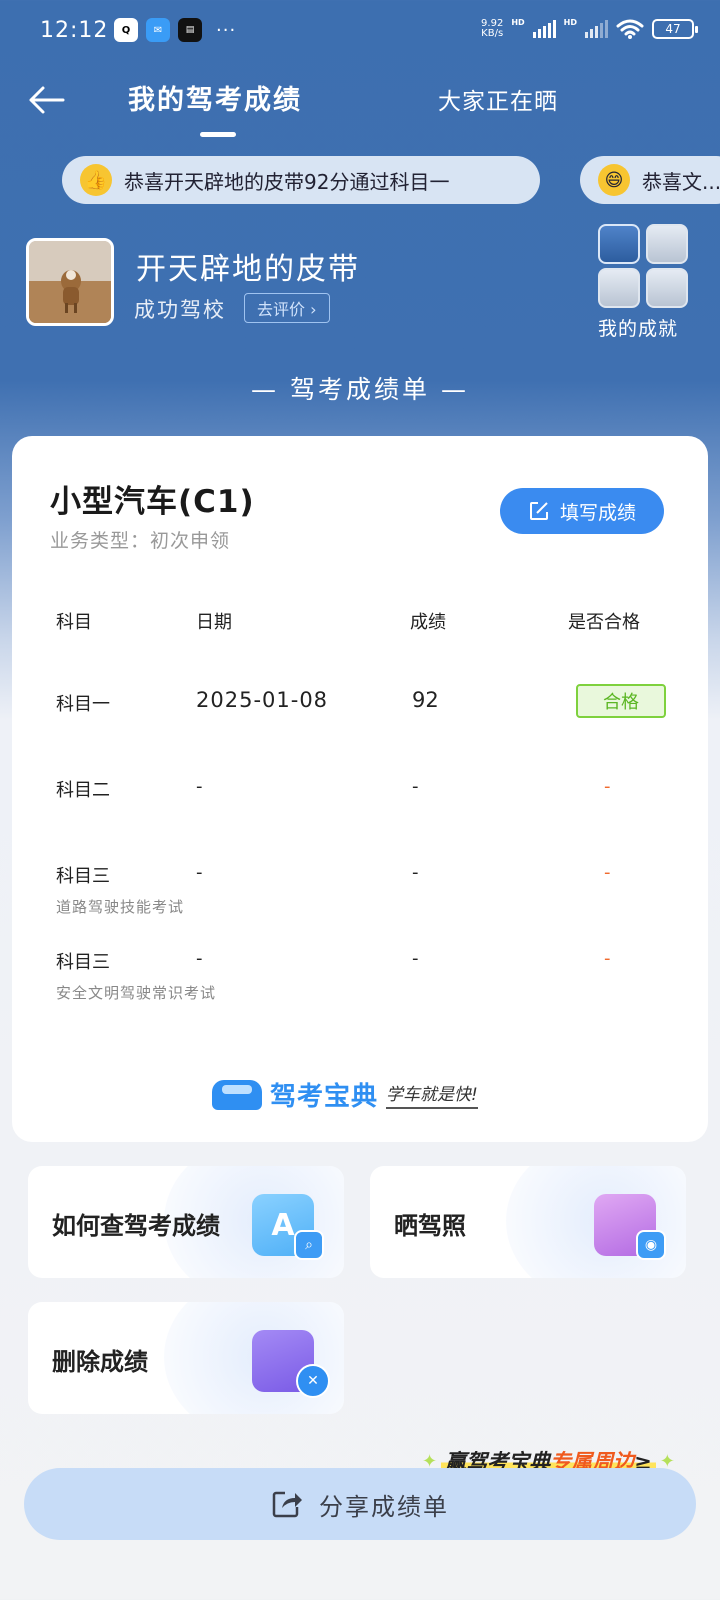 This screenshot has width=720, height=1600. I want to click on back-button, so click(46, 100).